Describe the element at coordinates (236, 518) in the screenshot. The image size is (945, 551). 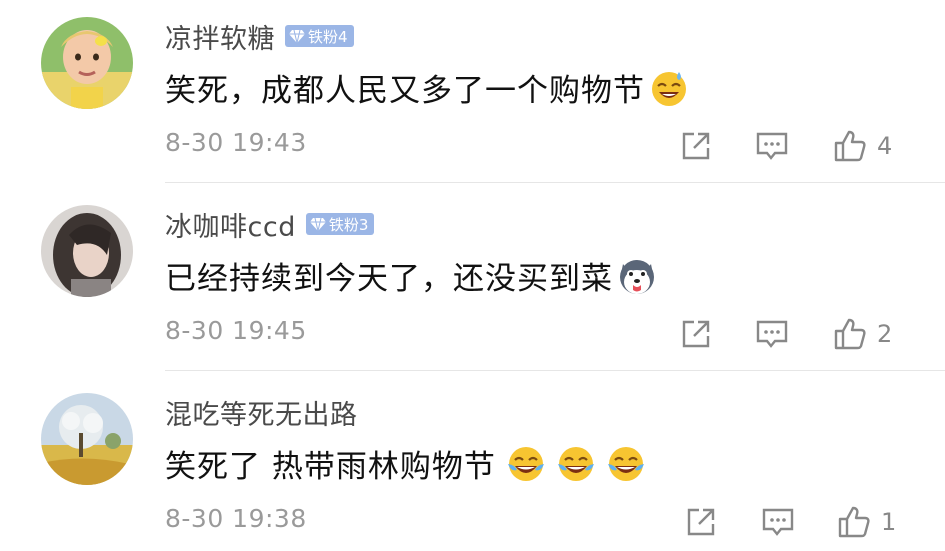
I see `timestamp: 8-30 19:38` at that location.